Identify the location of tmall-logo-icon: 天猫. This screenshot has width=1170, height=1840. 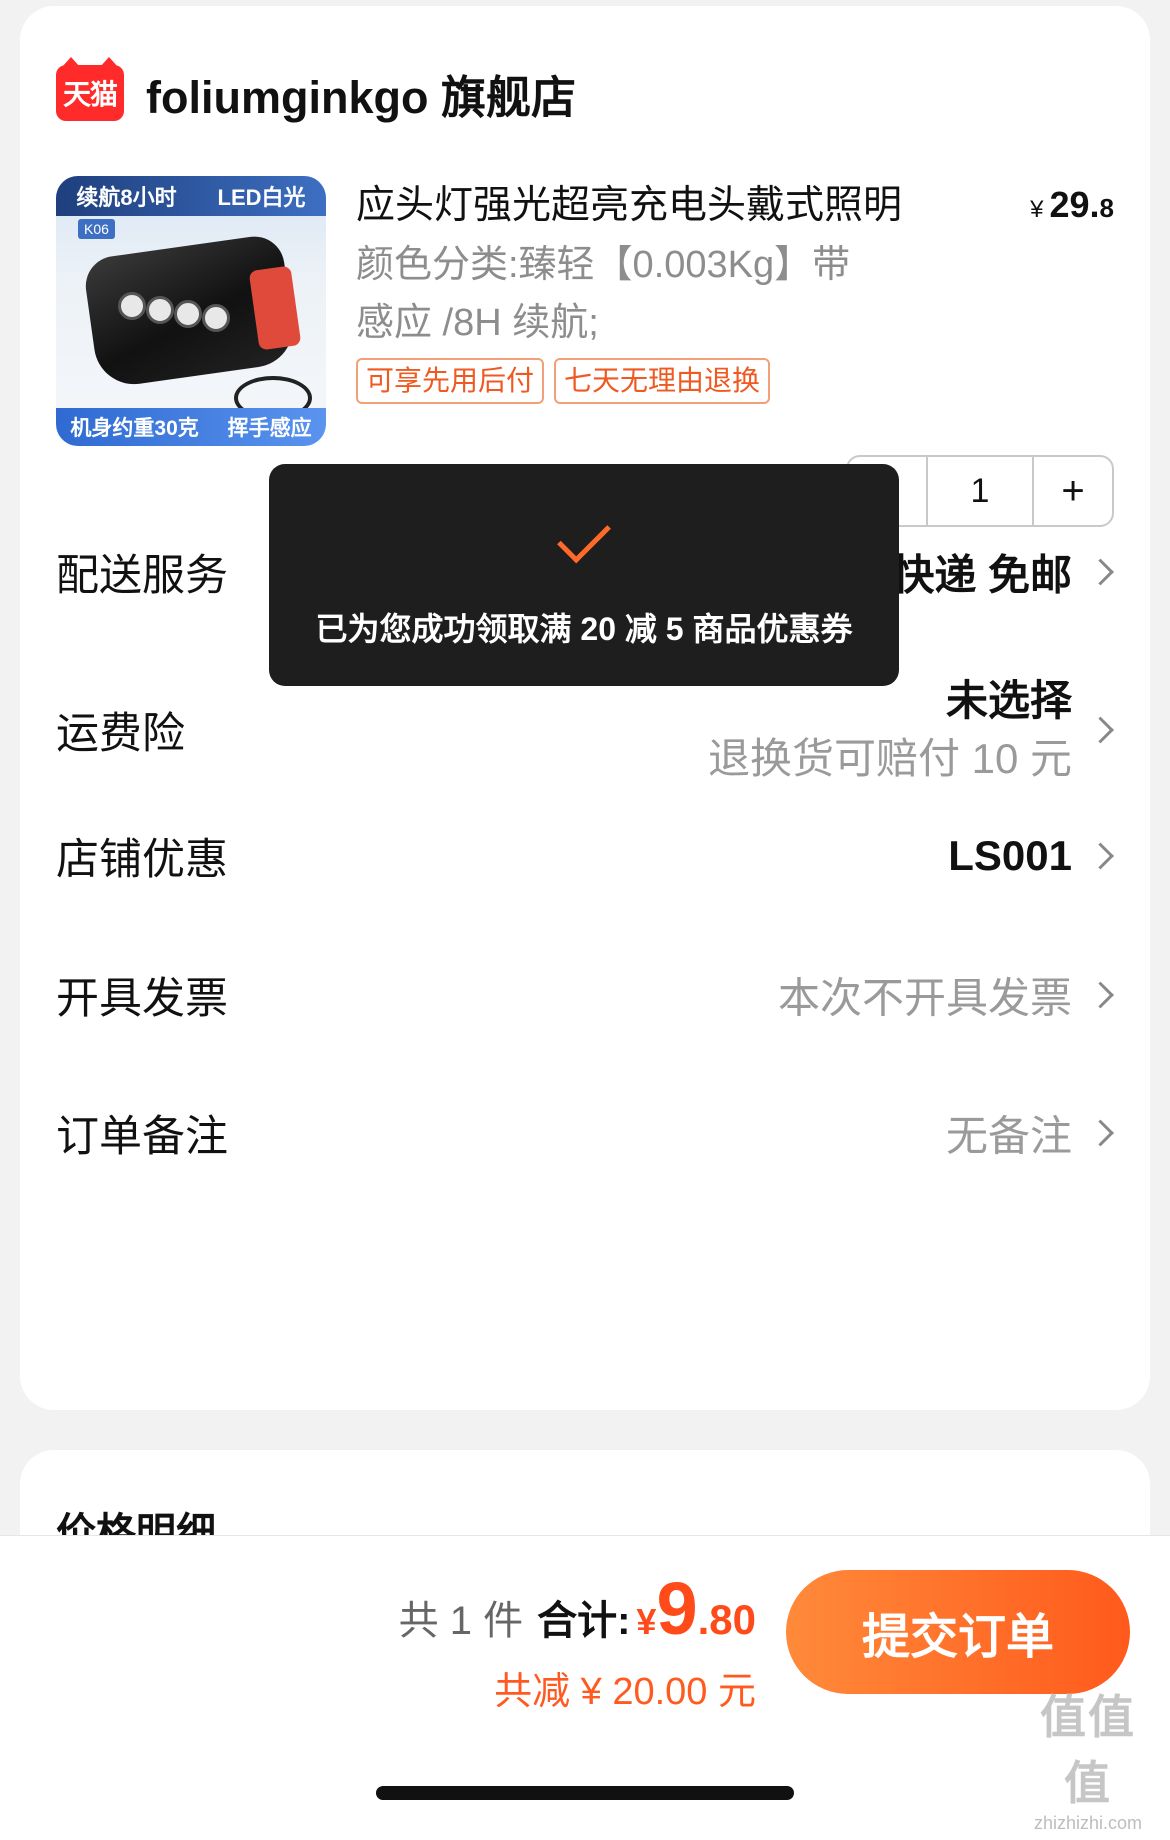
(90, 89).